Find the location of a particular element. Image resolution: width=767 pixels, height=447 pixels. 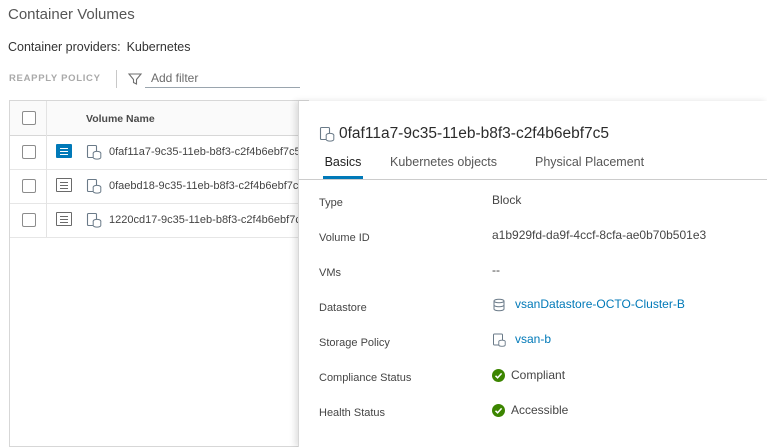

volume-name: 1220cd17-9c35-11eb-b8f3-c2f4b6ebf7c5 is located at coordinates (204, 220).